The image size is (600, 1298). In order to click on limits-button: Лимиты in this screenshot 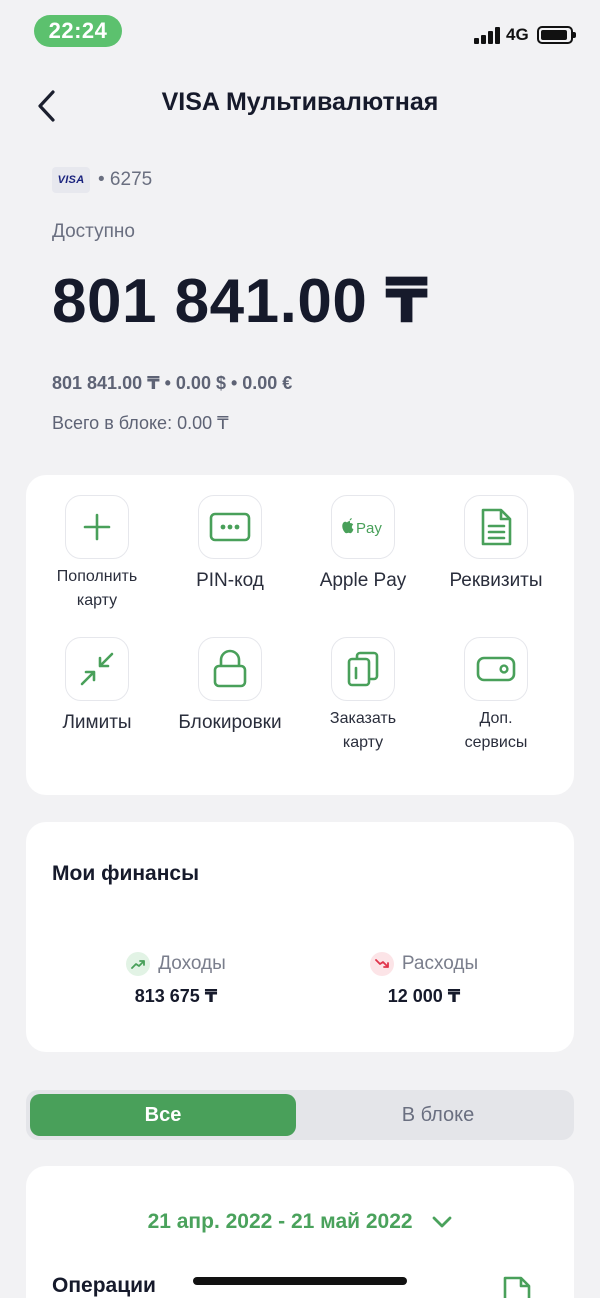, I will do `click(97, 686)`.